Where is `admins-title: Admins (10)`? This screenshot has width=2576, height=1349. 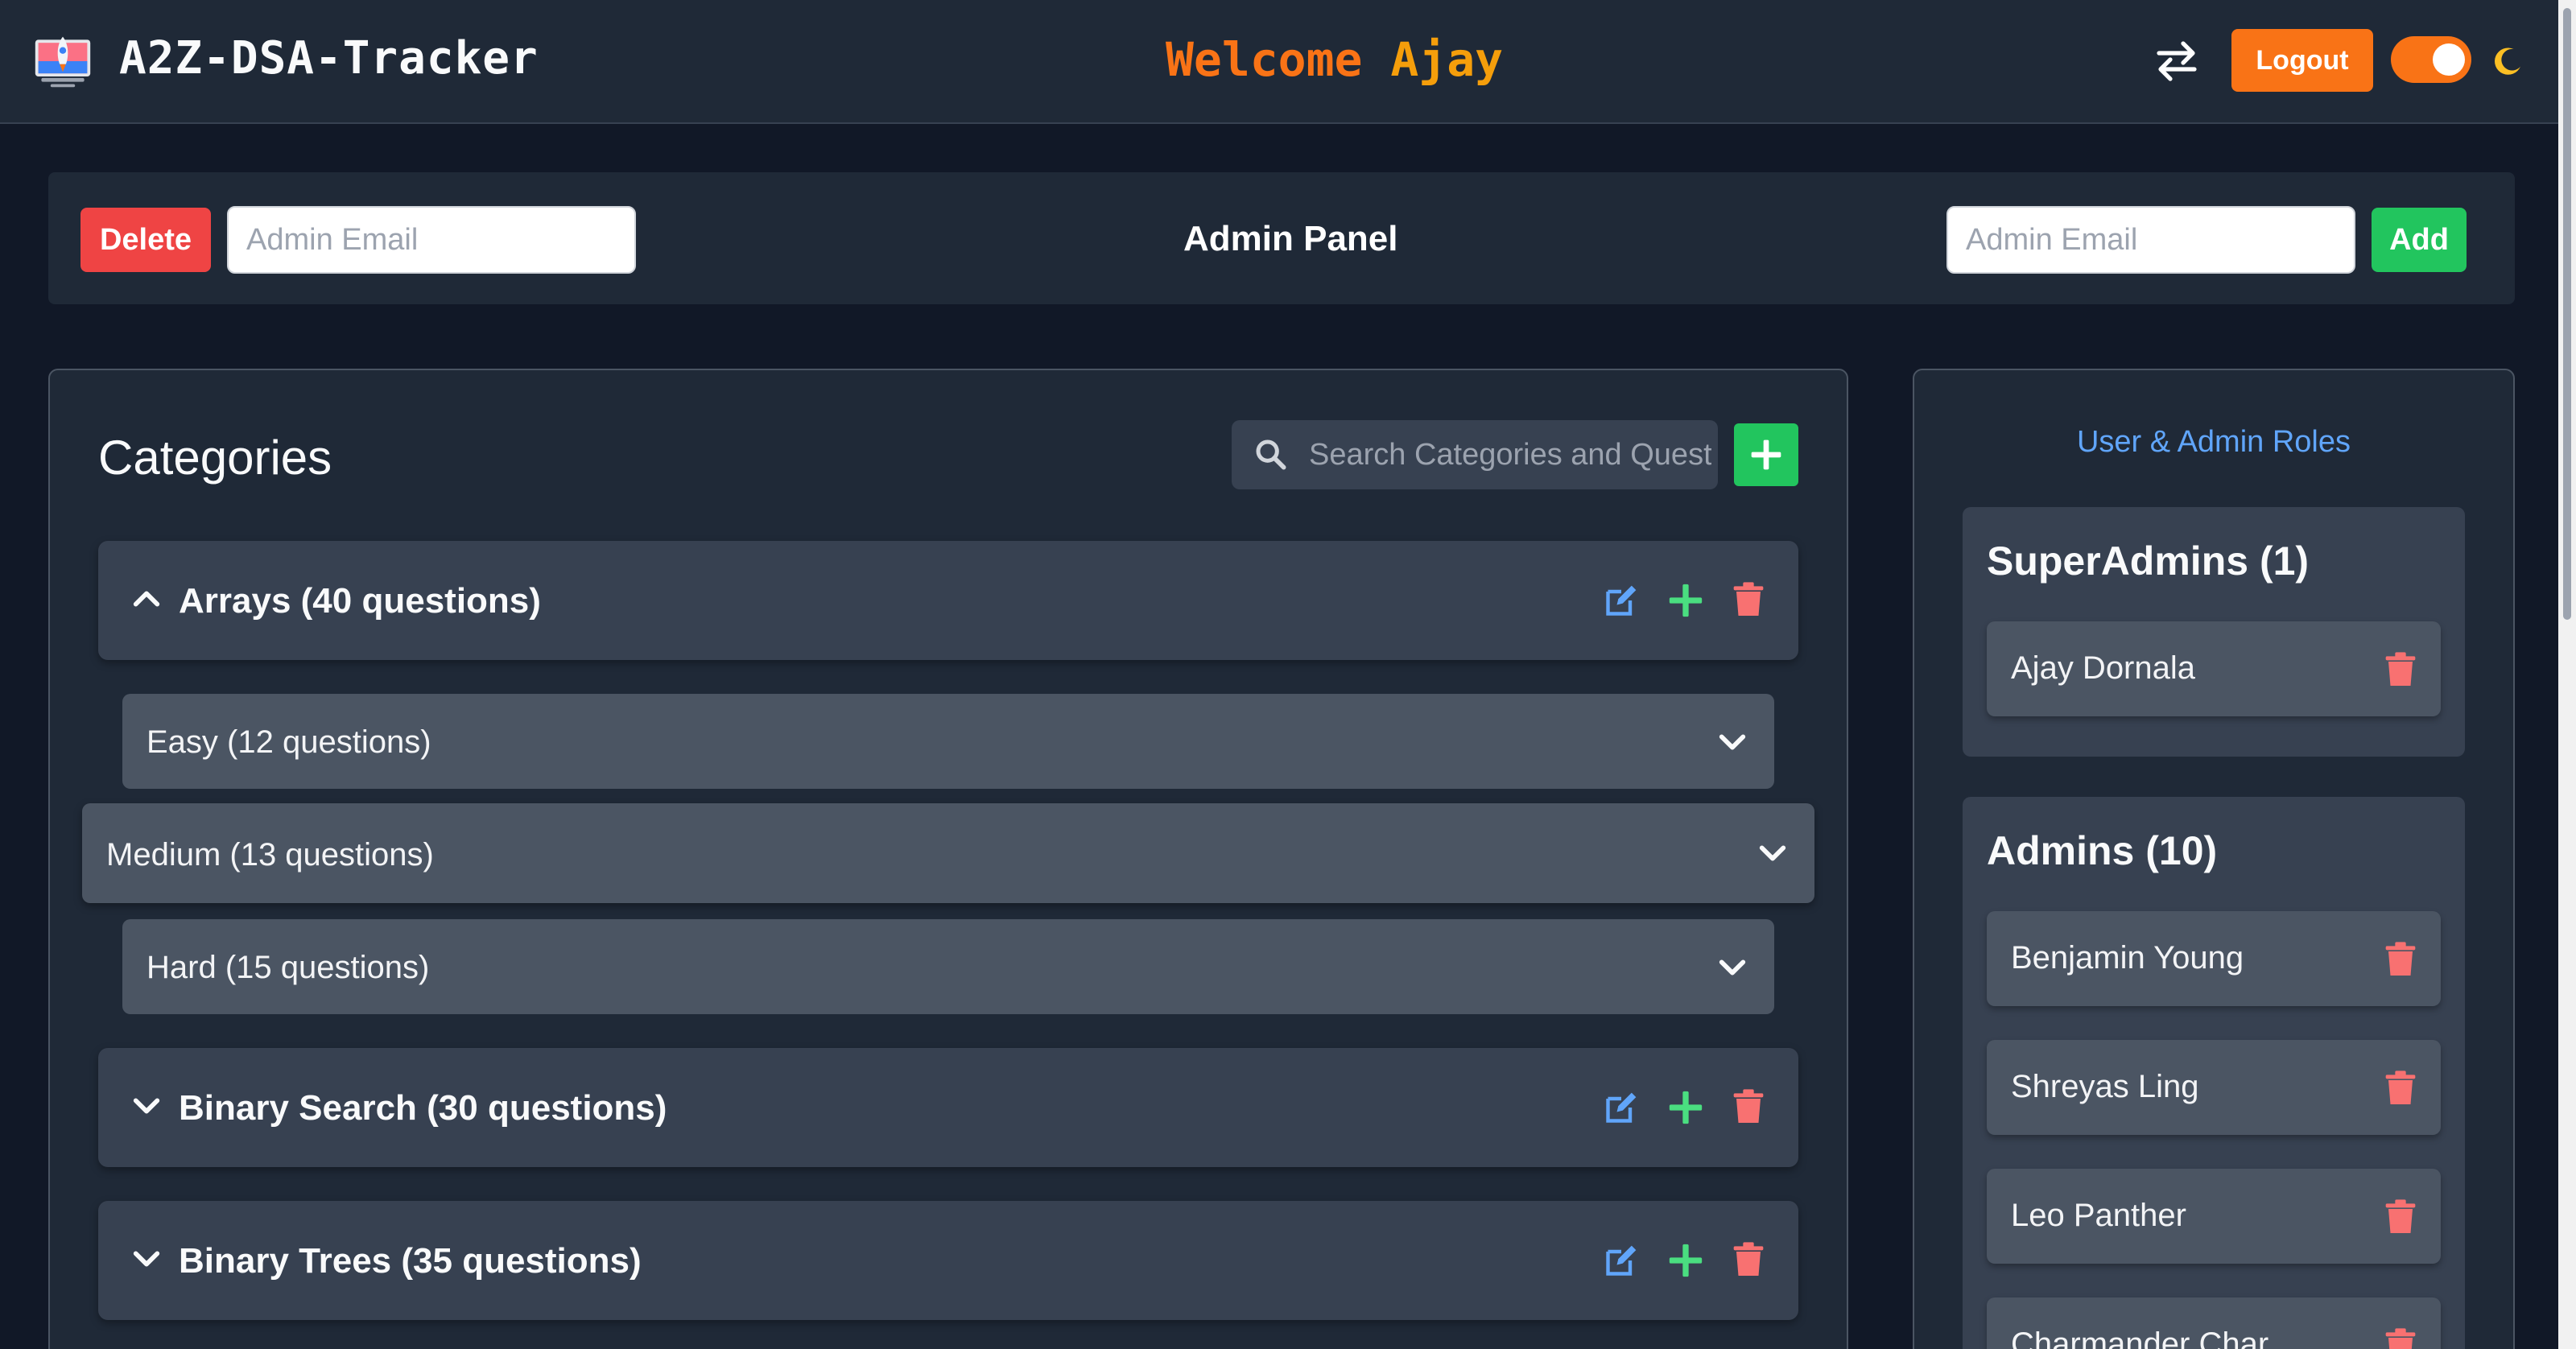 admins-title: Admins (10) is located at coordinates (2102, 850).